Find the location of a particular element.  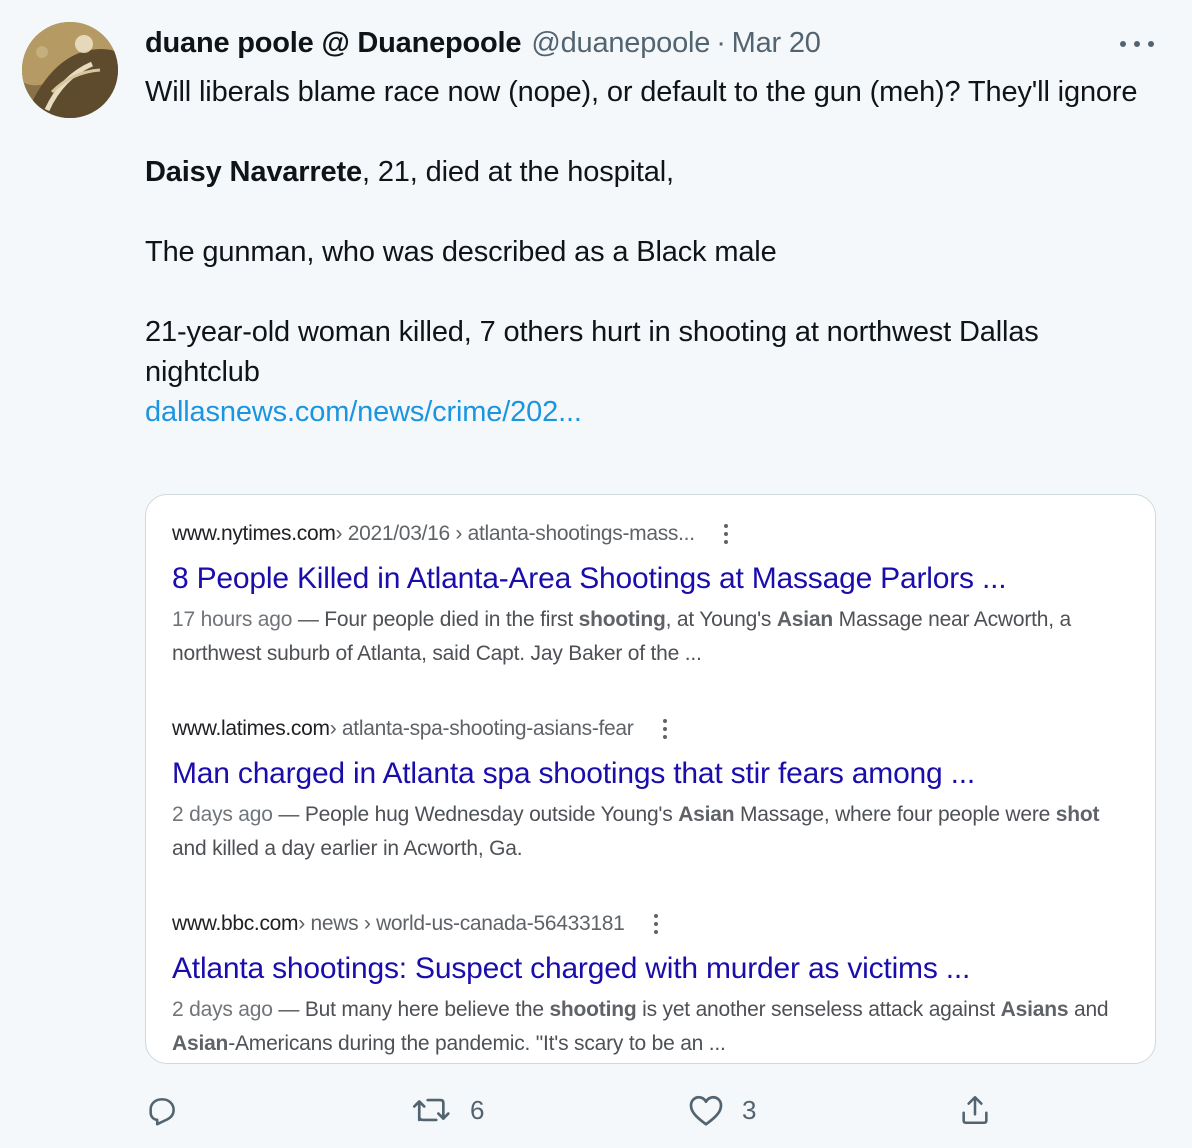

like-count: 3 is located at coordinates (749, 1109).